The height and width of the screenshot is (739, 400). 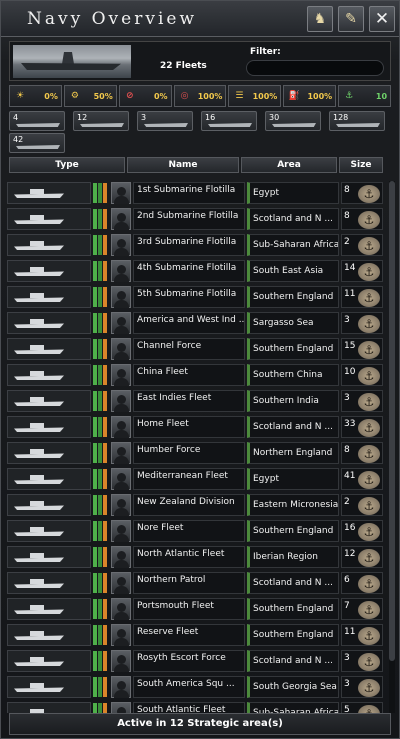 I want to click on fleet-row: Portsmouth Fleet Southern England 7 ⚓, so click(x=197, y=609).